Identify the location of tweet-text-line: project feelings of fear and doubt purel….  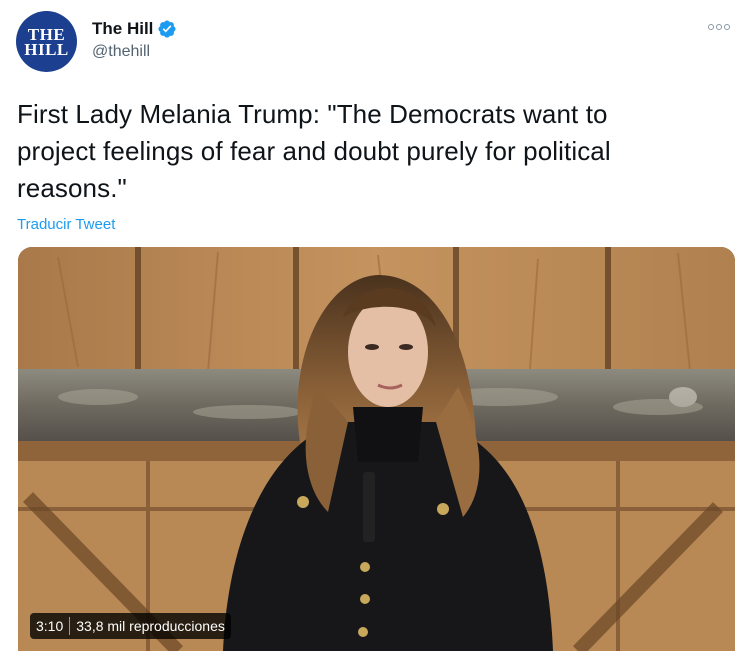
(314, 151).